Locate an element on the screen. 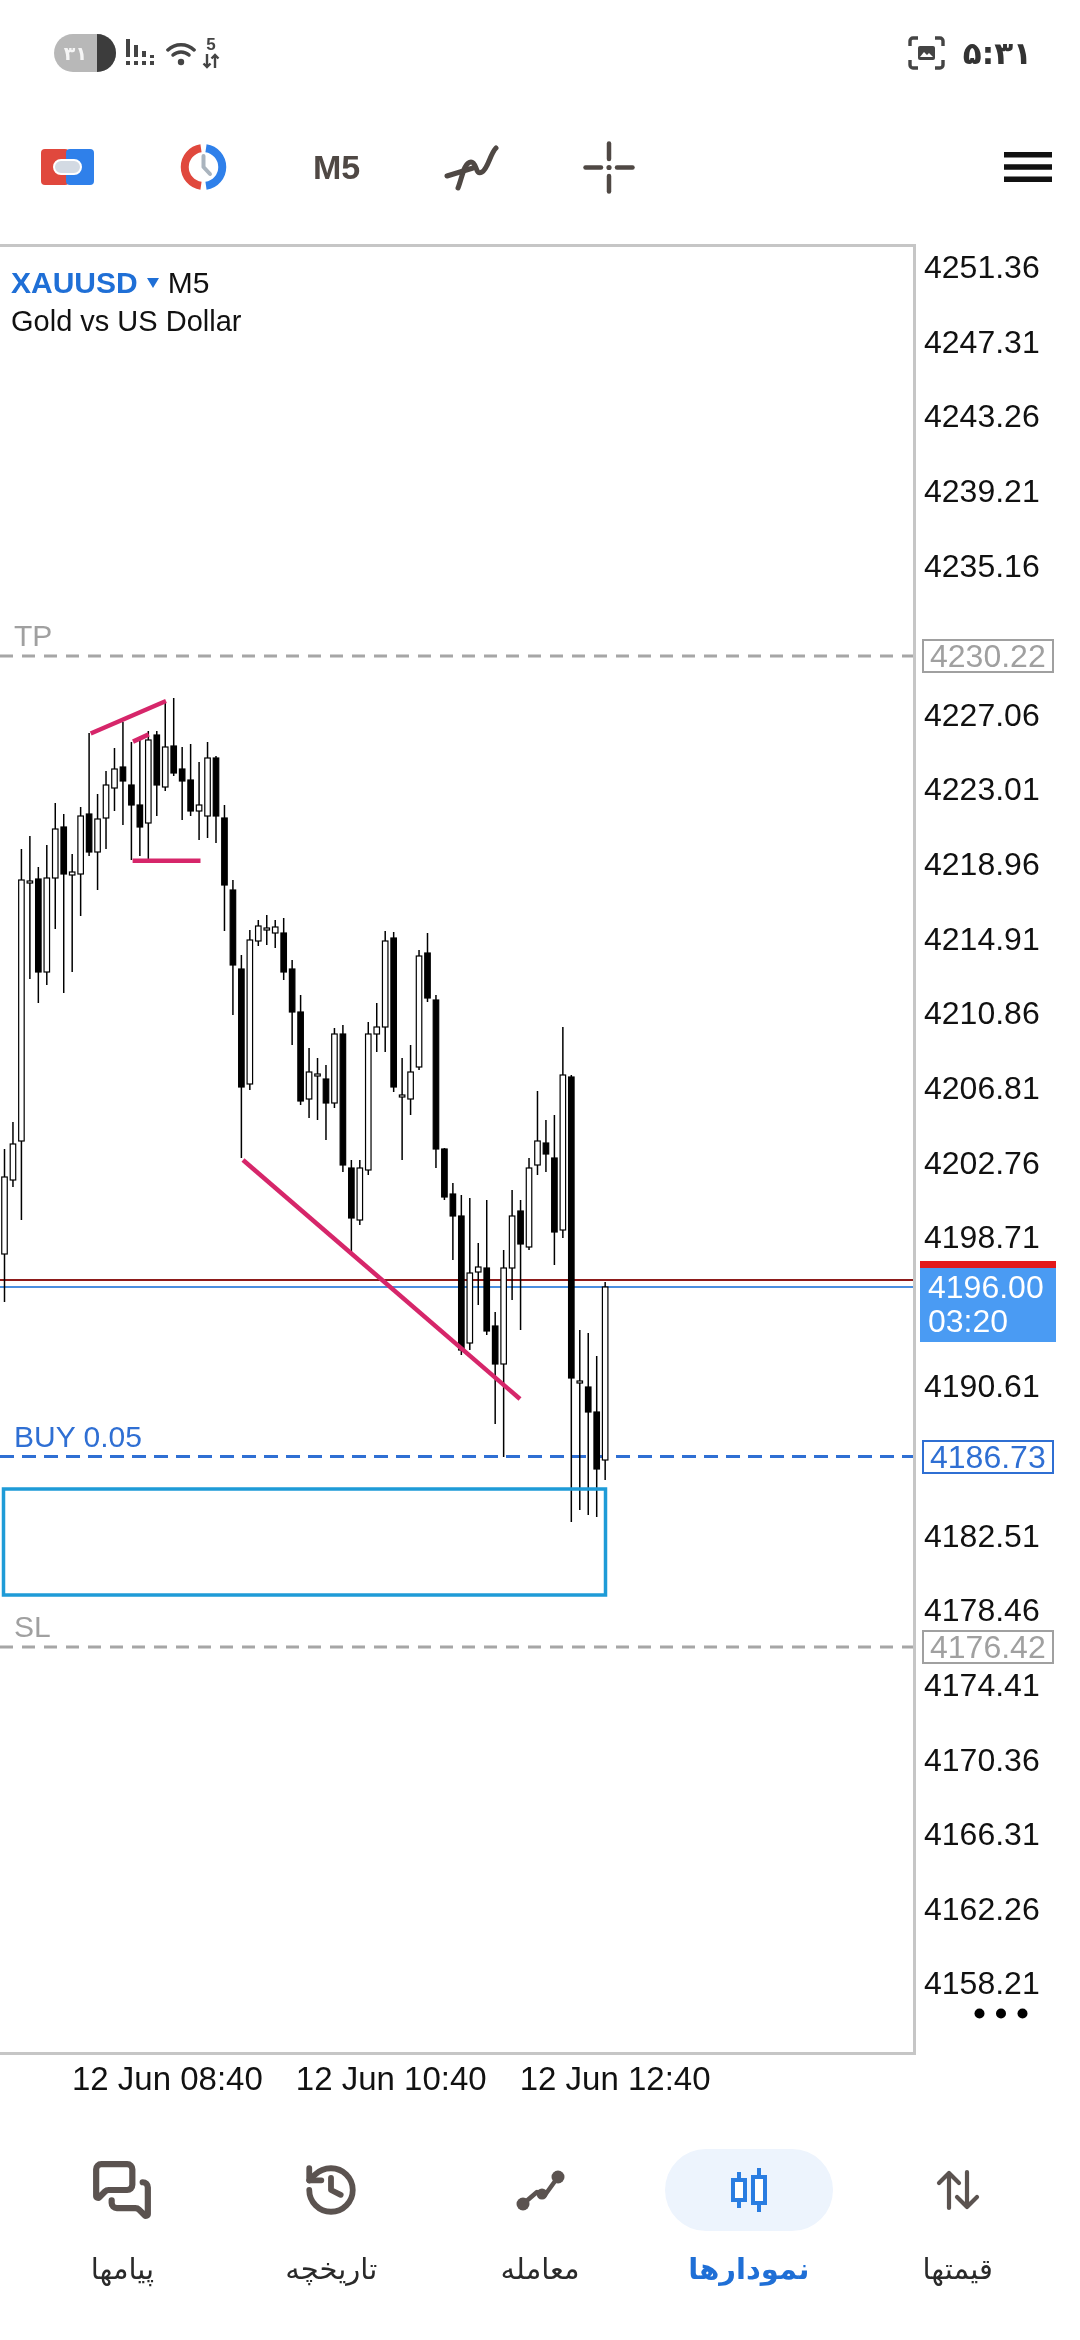 The image size is (1080, 2340). more-icon is located at coordinates (1001, 2013).